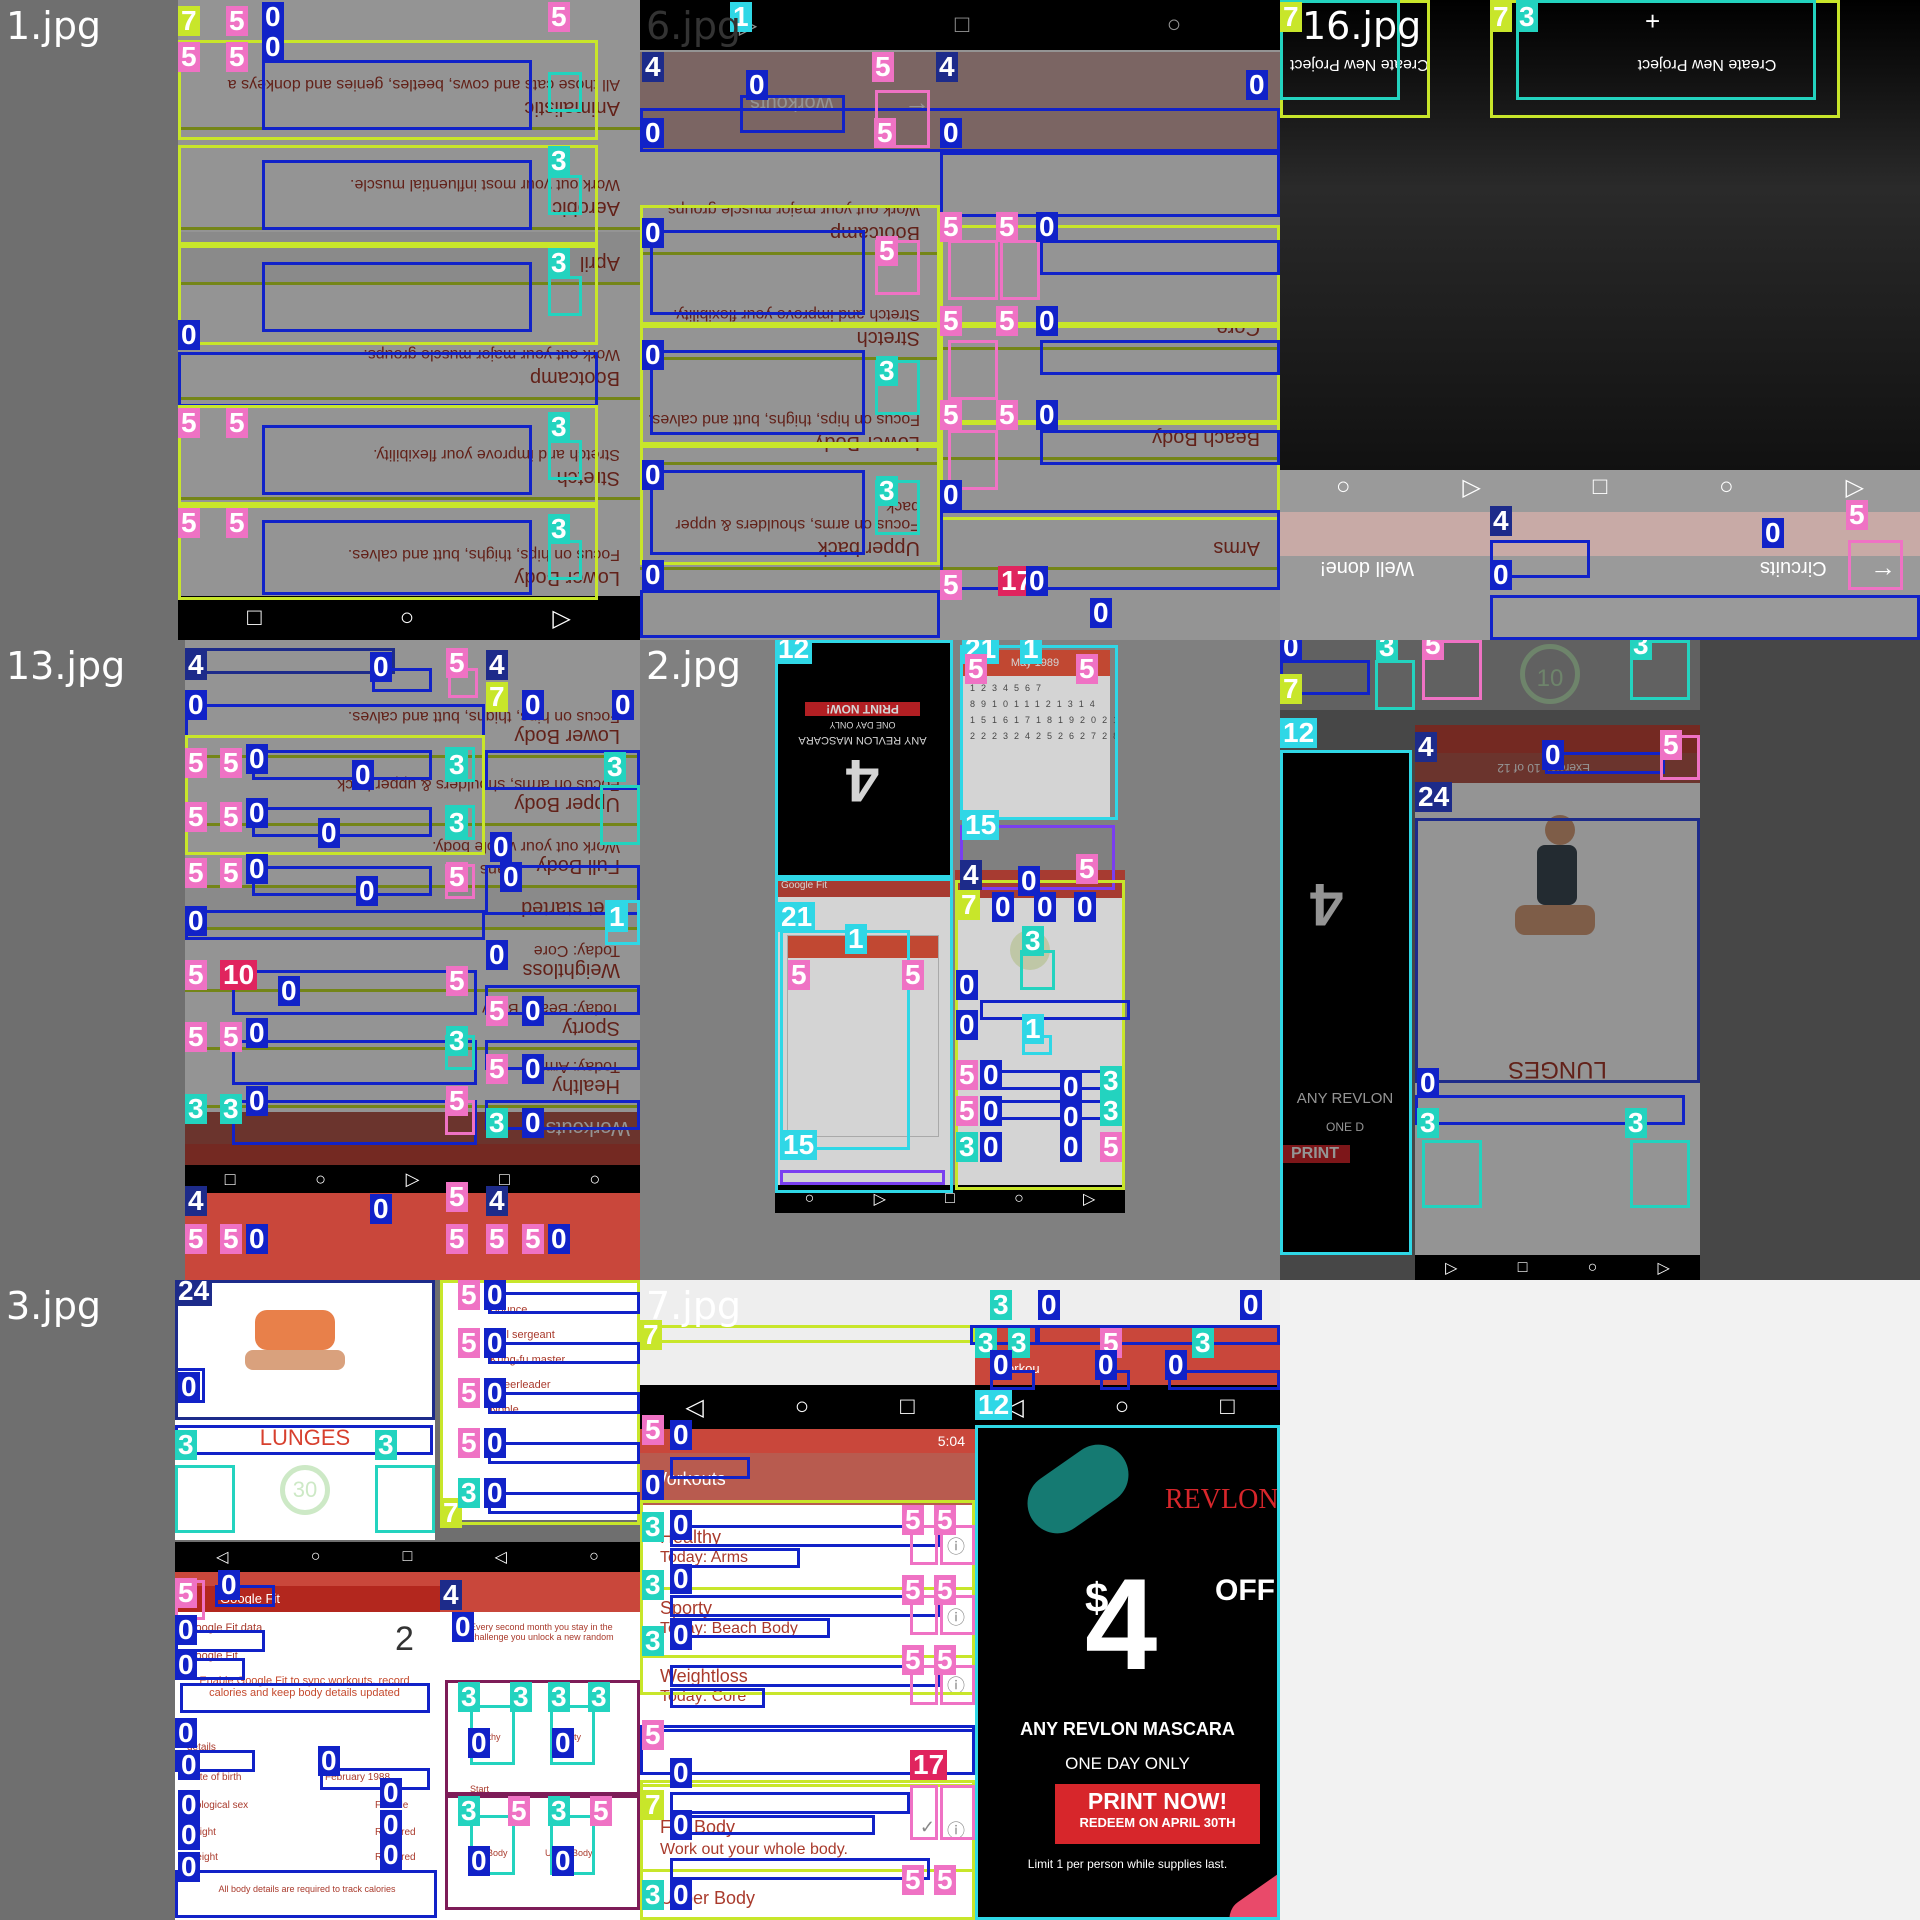  I want to click on nav-bar: ▷ □ ○ ▷, so click(1557, 1267).